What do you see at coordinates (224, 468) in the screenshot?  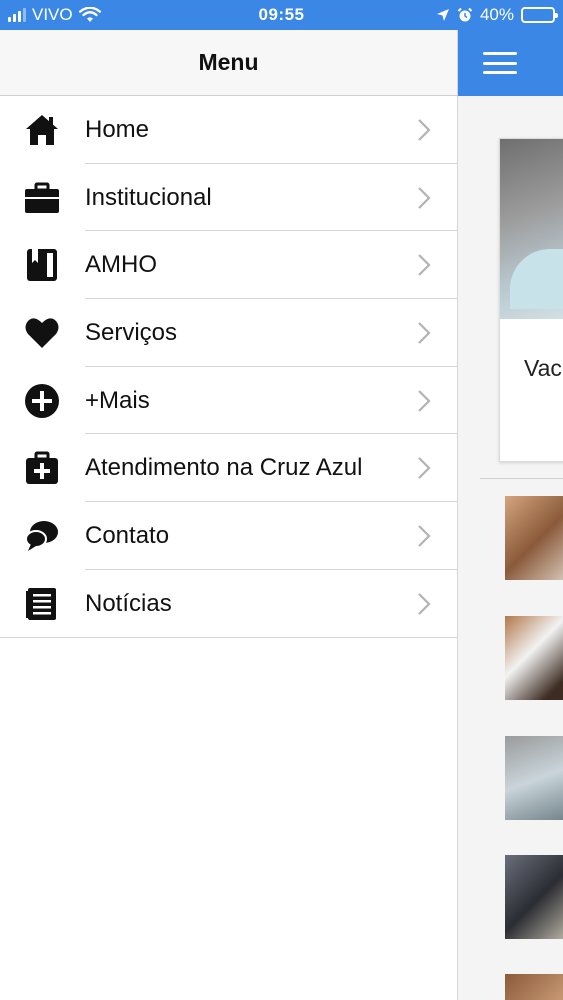 I see `menu-item-label: Atendimento na Cruz Azul` at bounding box center [224, 468].